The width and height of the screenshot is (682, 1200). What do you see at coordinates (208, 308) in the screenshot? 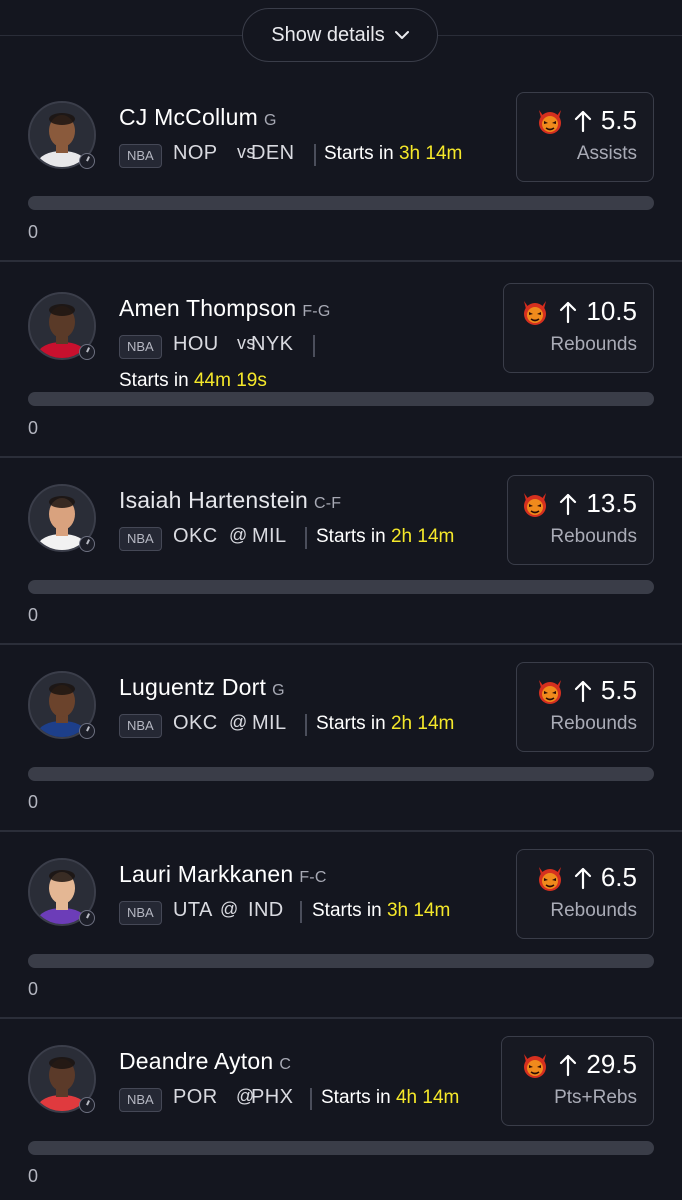
I see `player-name-text: Amen Thompson` at bounding box center [208, 308].